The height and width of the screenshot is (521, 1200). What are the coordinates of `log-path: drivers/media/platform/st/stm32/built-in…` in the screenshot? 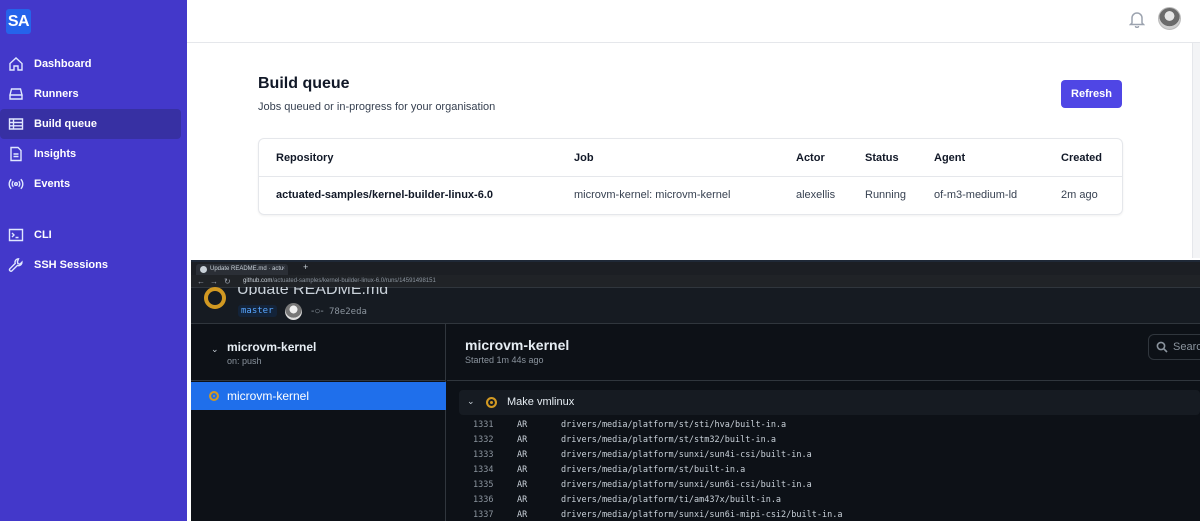 It's located at (668, 440).